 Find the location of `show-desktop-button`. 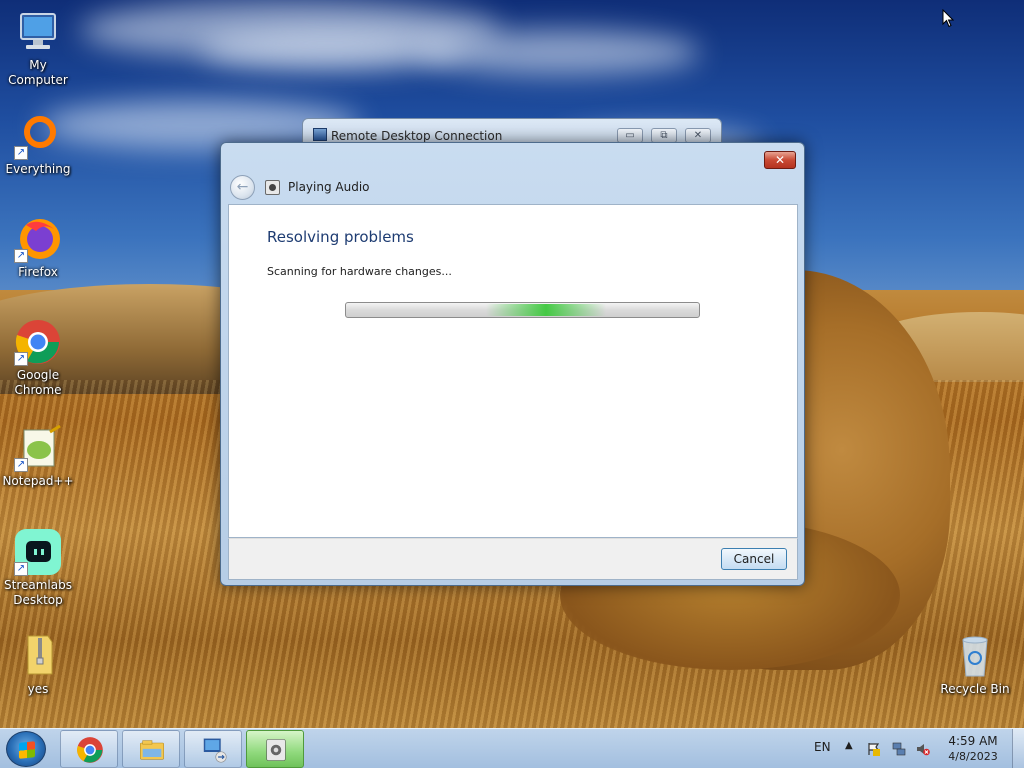

show-desktop-button is located at coordinates (1018, 748).